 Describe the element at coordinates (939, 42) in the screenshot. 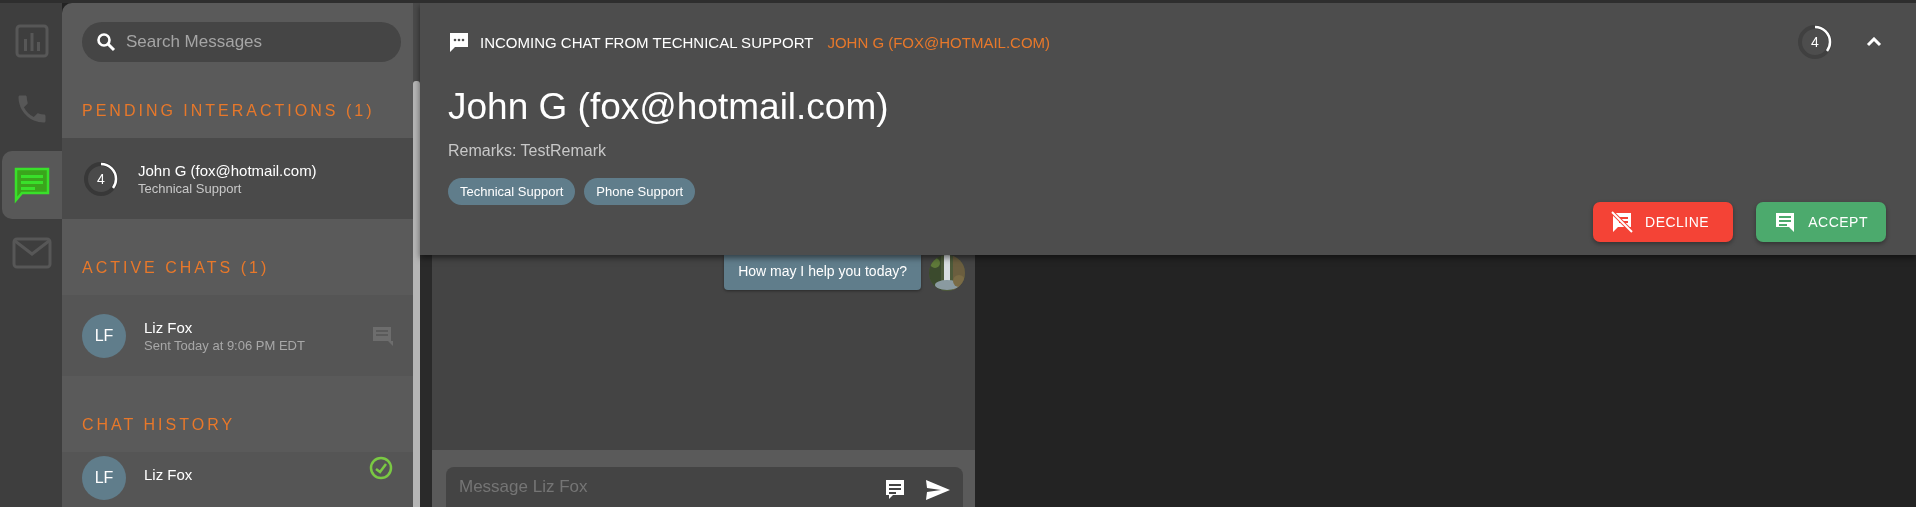

I see `caller-name: JOHN G (FOX@HOTMAIL.COM)` at that location.